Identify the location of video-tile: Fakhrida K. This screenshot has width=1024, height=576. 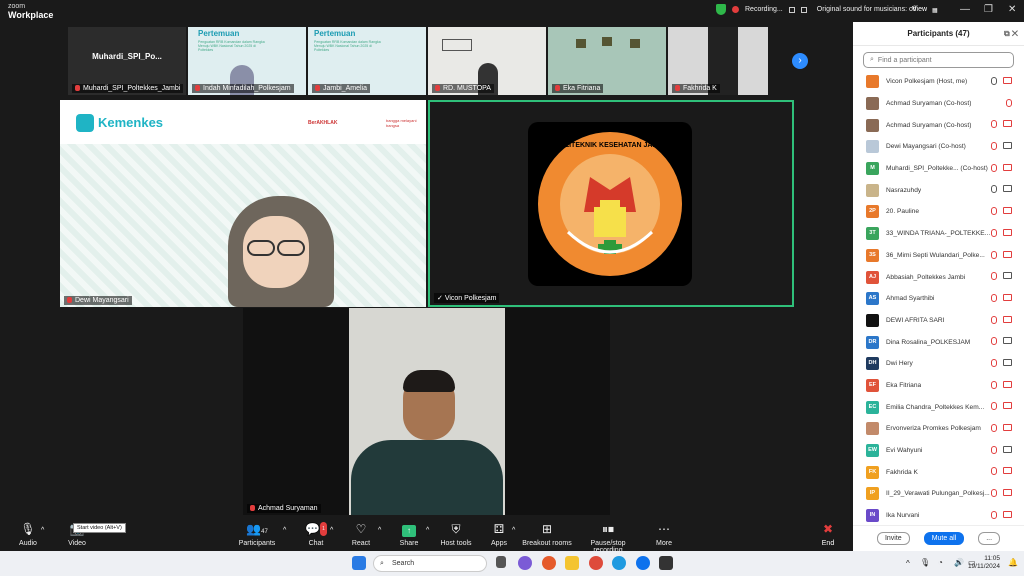
(718, 61).